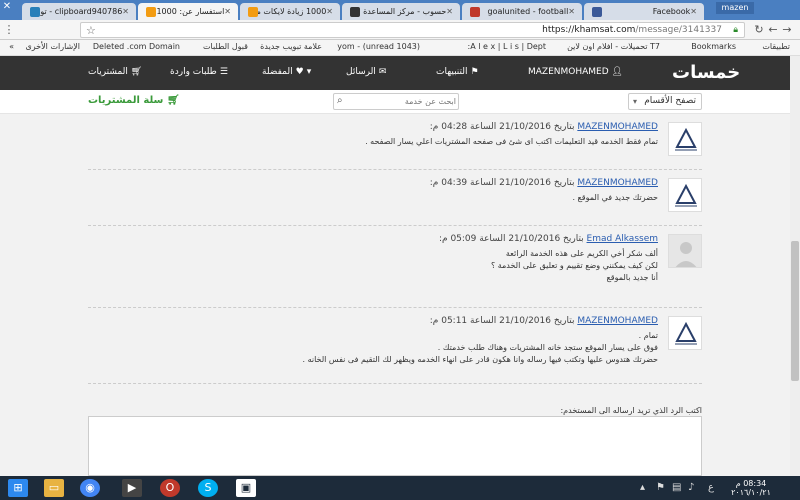 Image resolution: width=800 pixels, height=500 pixels. Describe the element at coordinates (635, 101) in the screenshot. I see `chevron-down-icon: ▾` at that location.